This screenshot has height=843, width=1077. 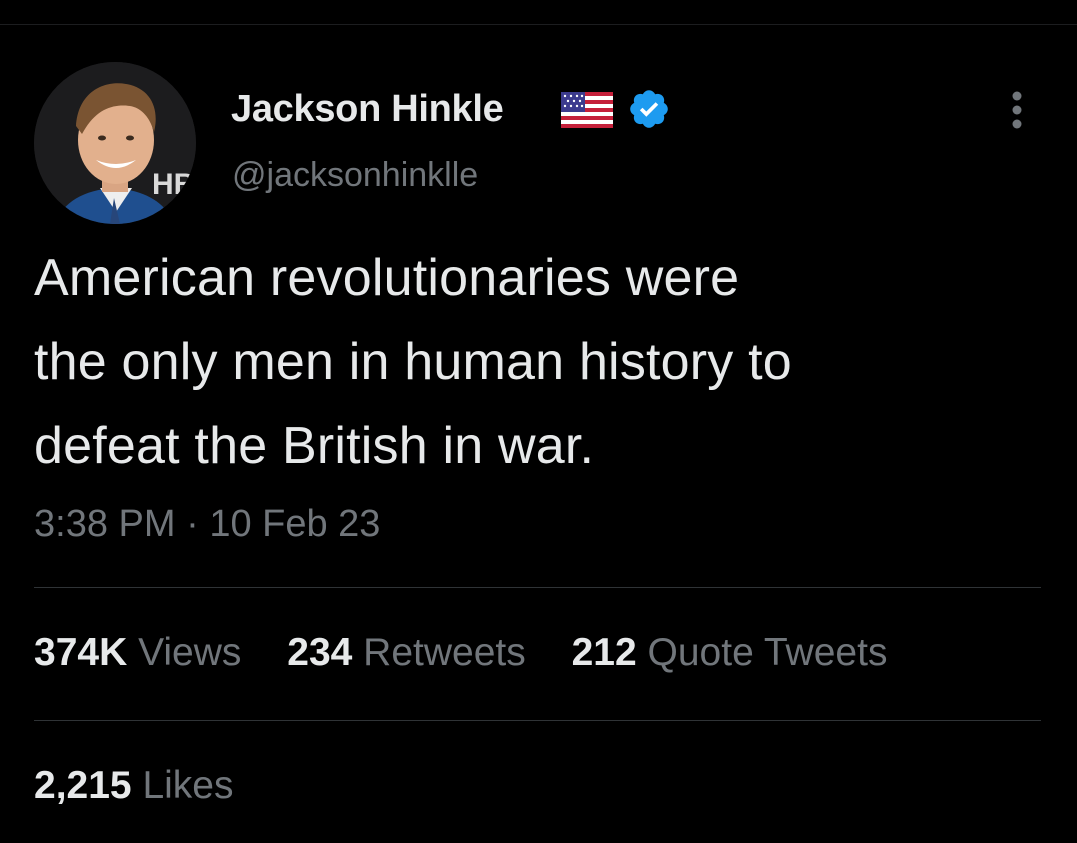 What do you see at coordinates (413, 362) in the screenshot?
I see `tweet-text-line: the only men in human history to` at bounding box center [413, 362].